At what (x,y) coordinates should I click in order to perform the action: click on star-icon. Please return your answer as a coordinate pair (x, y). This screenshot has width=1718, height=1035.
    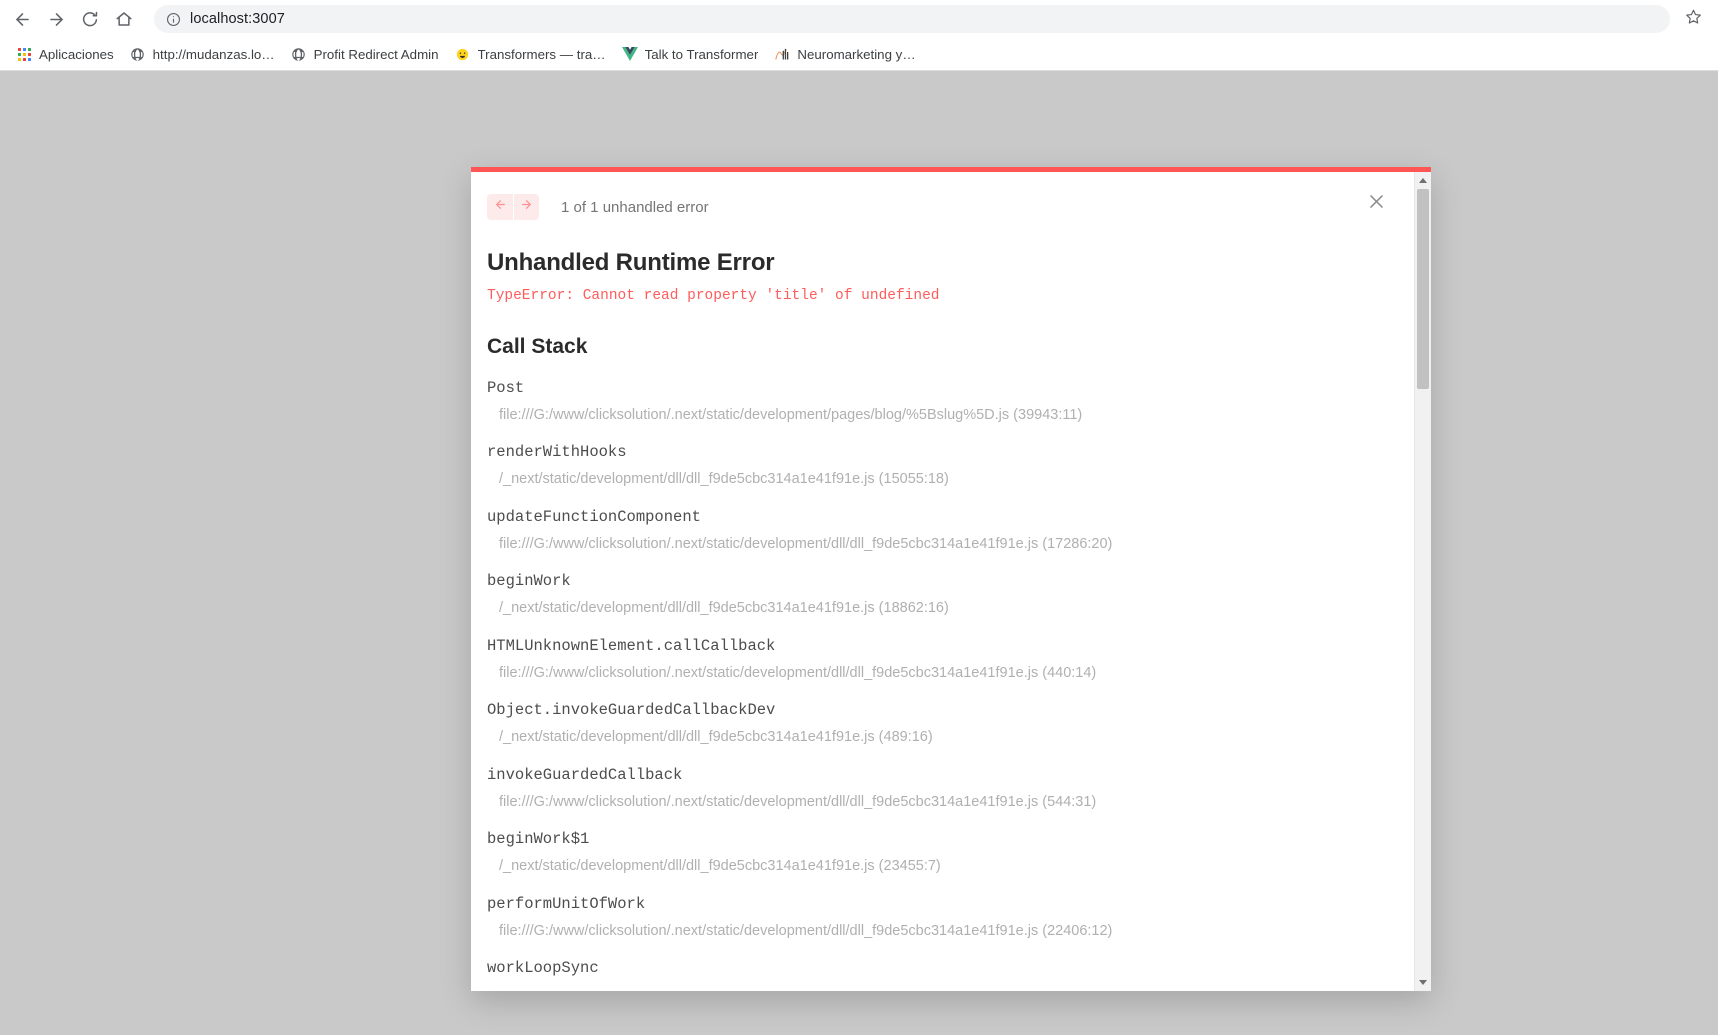
    Looking at the image, I should click on (1693, 19).